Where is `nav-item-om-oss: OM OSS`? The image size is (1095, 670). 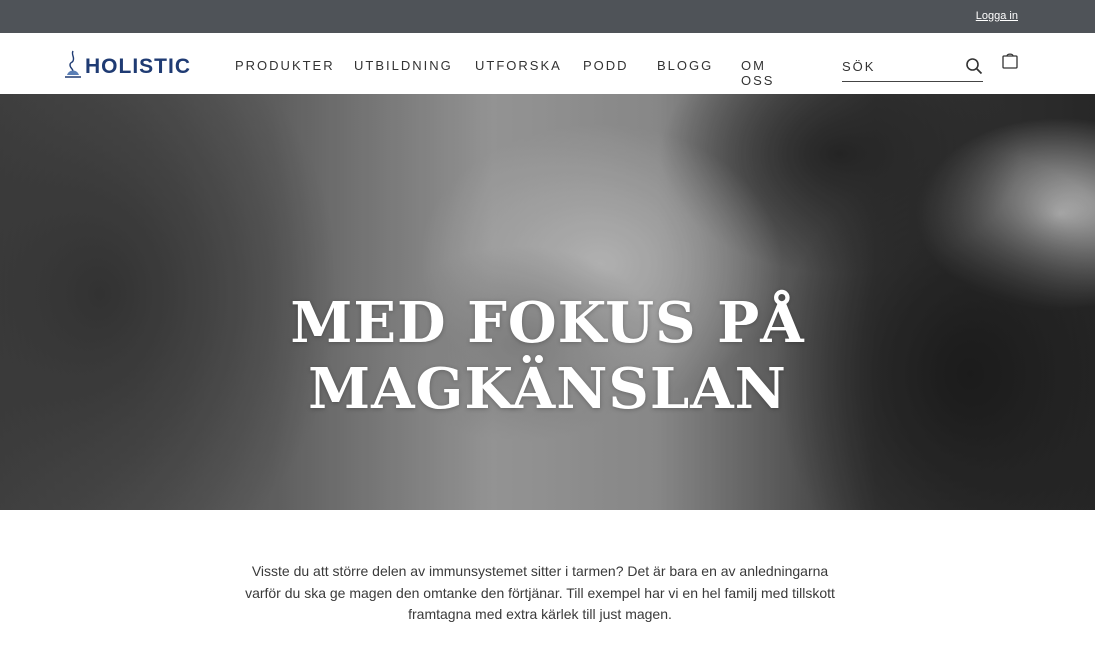 nav-item-om-oss: OM OSS is located at coordinates (757, 73).